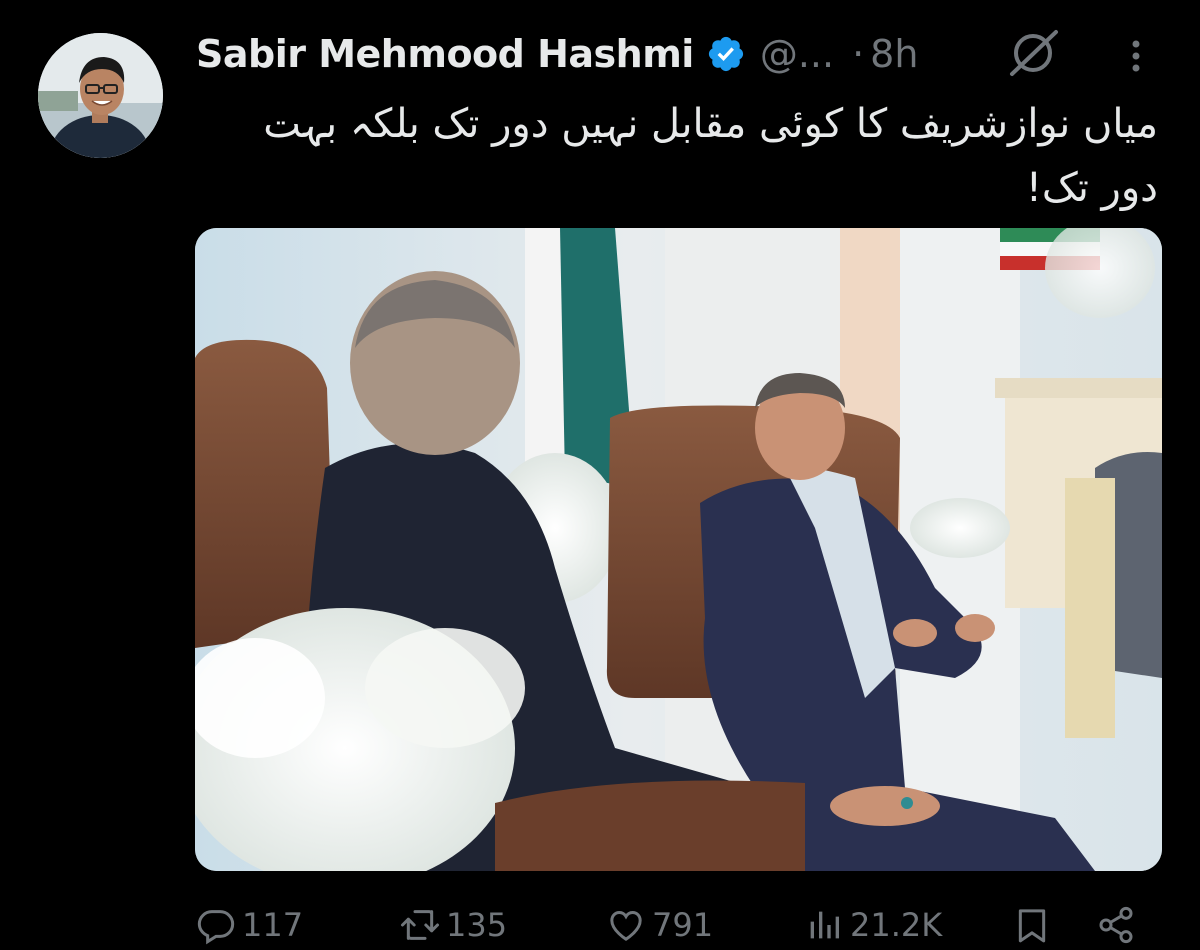  Describe the element at coordinates (896, 925) in the screenshot. I see `views-count: 21.2K` at that location.